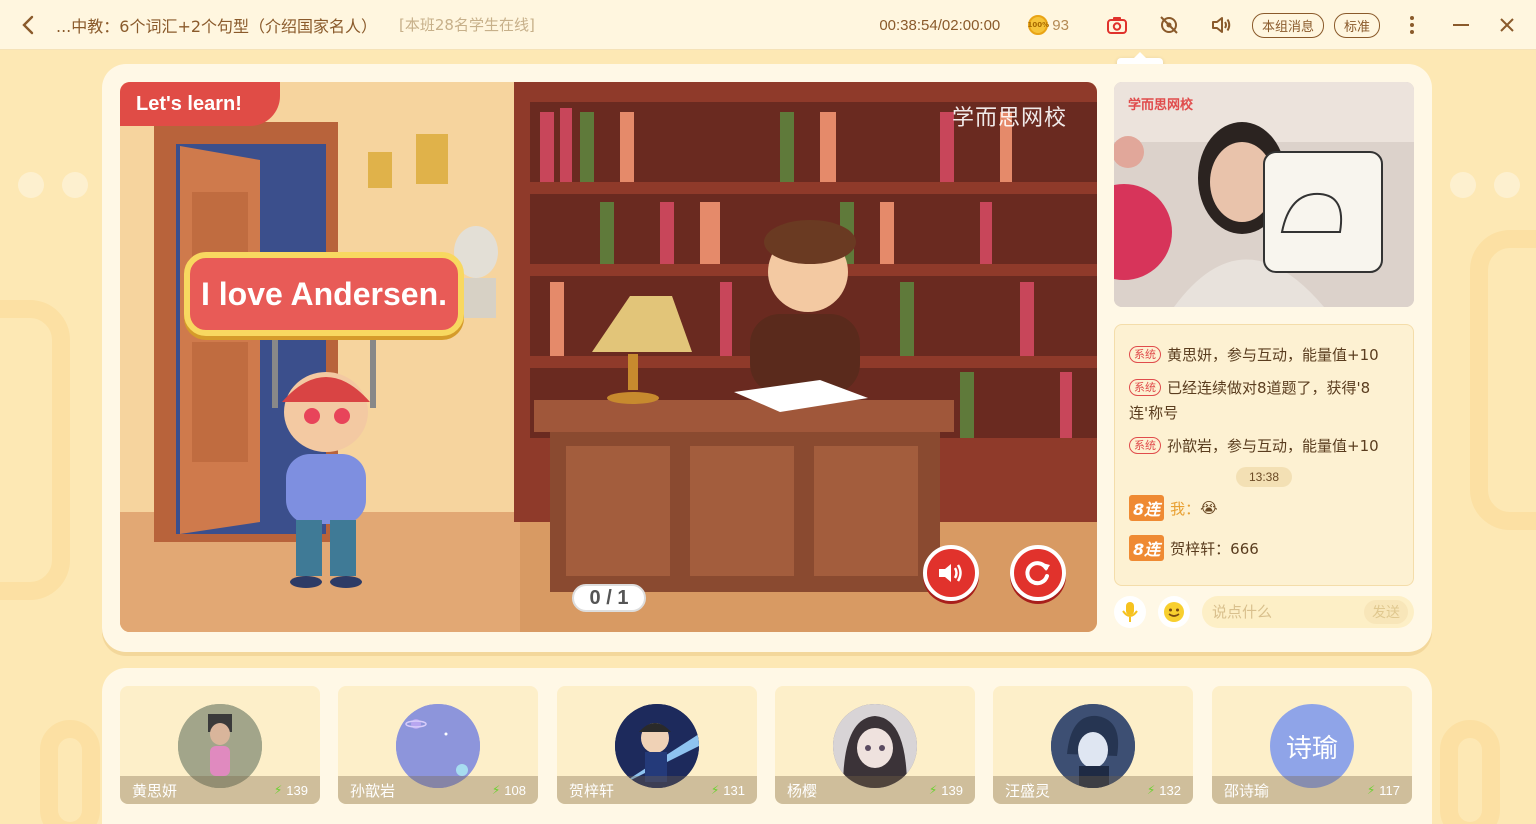 This screenshot has width=1536, height=824. What do you see at coordinates (1185, 508) in the screenshot?
I see `chat-sender-me: 我：` at bounding box center [1185, 508].